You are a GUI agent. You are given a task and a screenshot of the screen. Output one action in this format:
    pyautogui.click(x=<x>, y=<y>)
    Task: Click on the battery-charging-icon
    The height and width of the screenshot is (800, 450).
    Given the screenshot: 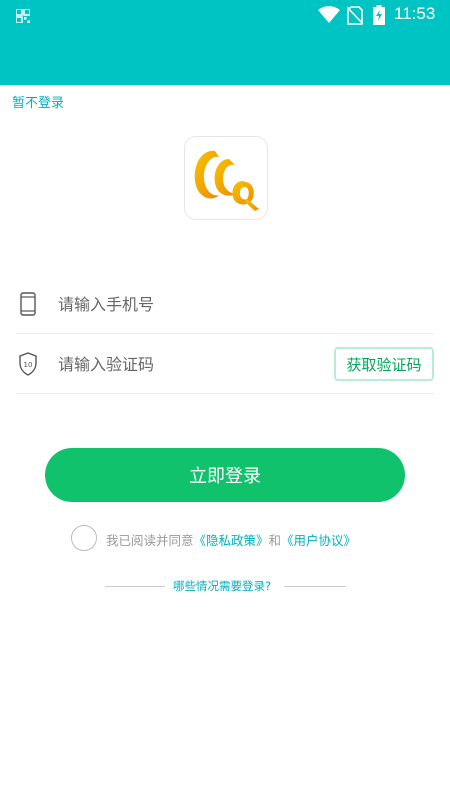 What is the action you would take?
    pyautogui.click(x=379, y=15)
    